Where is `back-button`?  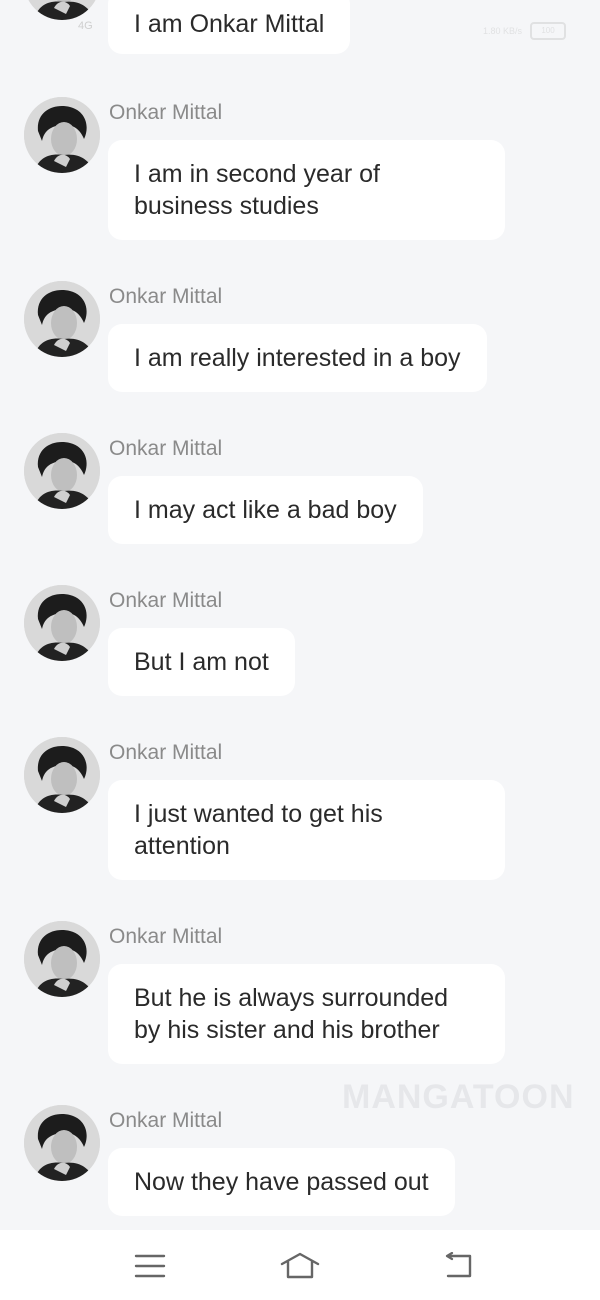
back-button is located at coordinates (458, 1266).